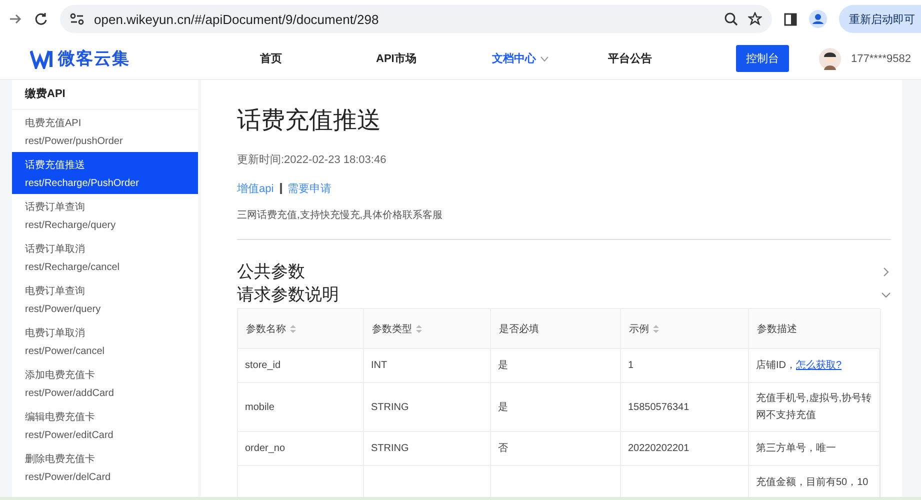 Image resolution: width=921 pixels, height=500 pixels. Describe the element at coordinates (259, 407) in the screenshot. I see `table-cell: mobile` at that location.